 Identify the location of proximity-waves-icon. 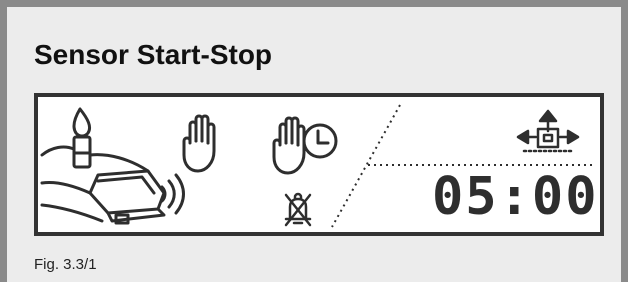
(172, 194).